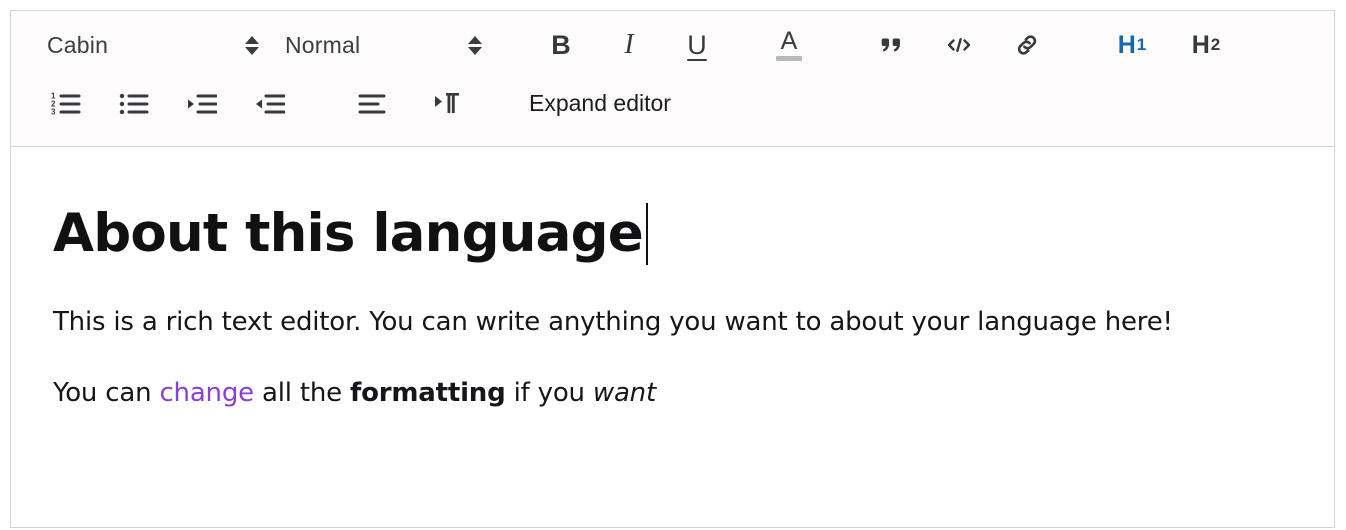 The height and width of the screenshot is (530, 1346). I want to click on text-color-swatch, so click(789, 58).